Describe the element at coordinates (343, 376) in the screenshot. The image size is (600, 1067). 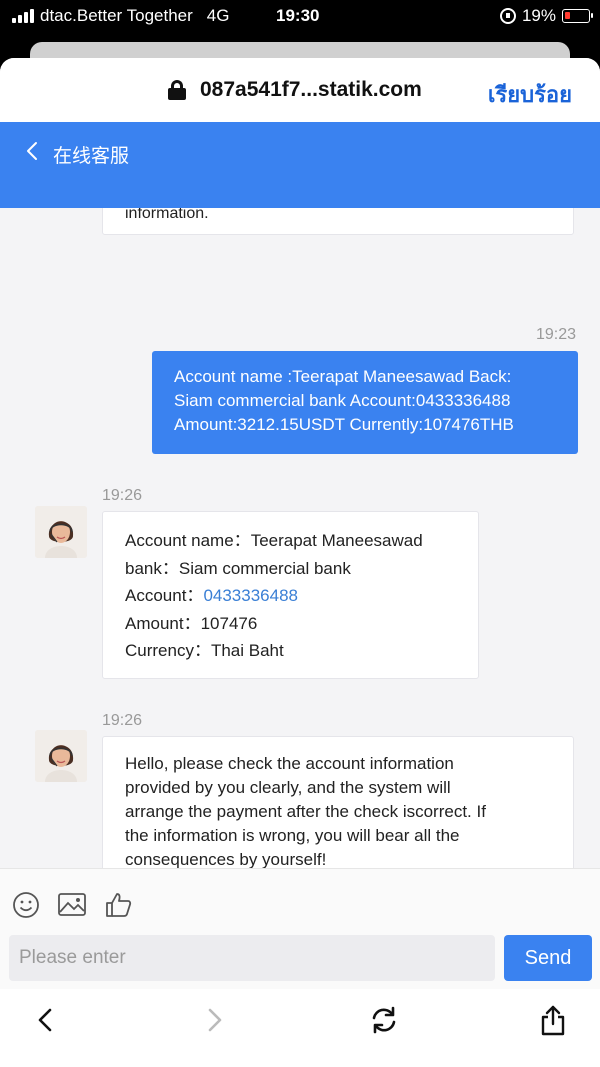
I see `message-line: Account name :Teerapat Maneesawad Back:` at that location.